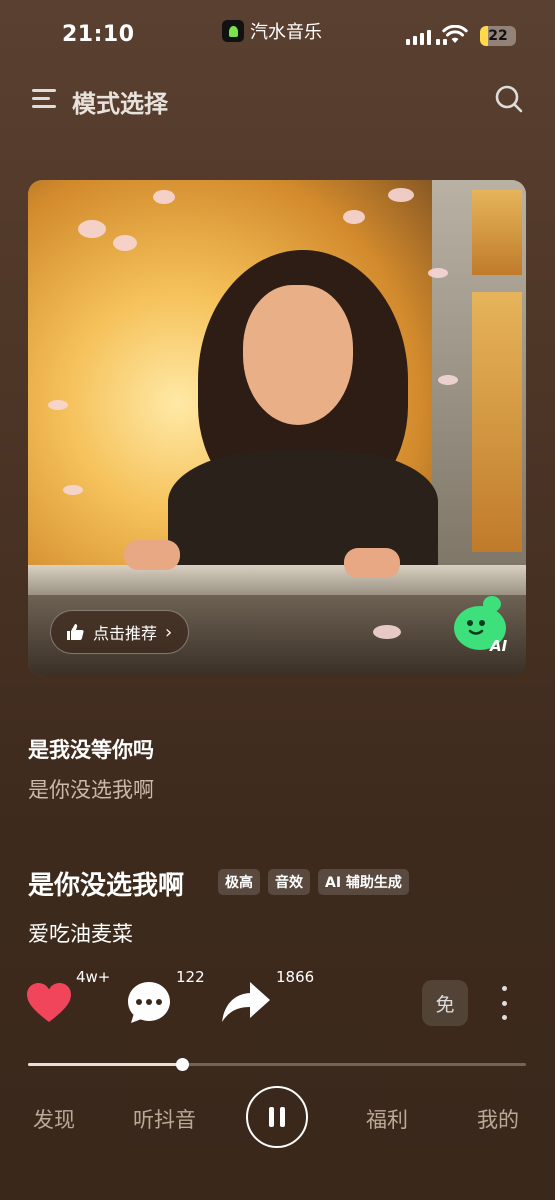  I want to click on lyric-next: 是你没选我啊, so click(91, 789).